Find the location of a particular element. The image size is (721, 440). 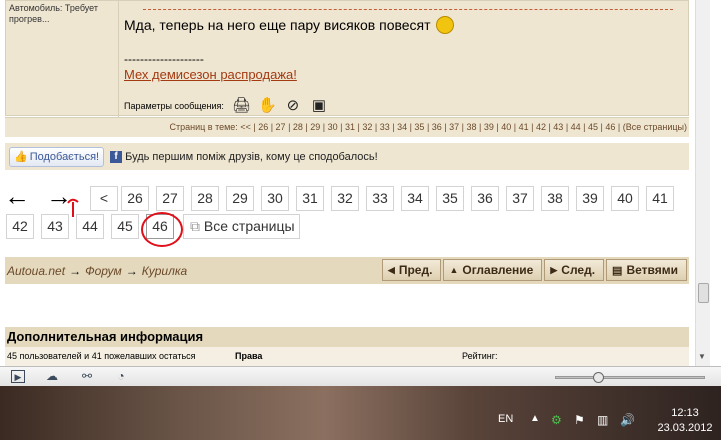

block-icon: ⊘ is located at coordinates (293, 106).